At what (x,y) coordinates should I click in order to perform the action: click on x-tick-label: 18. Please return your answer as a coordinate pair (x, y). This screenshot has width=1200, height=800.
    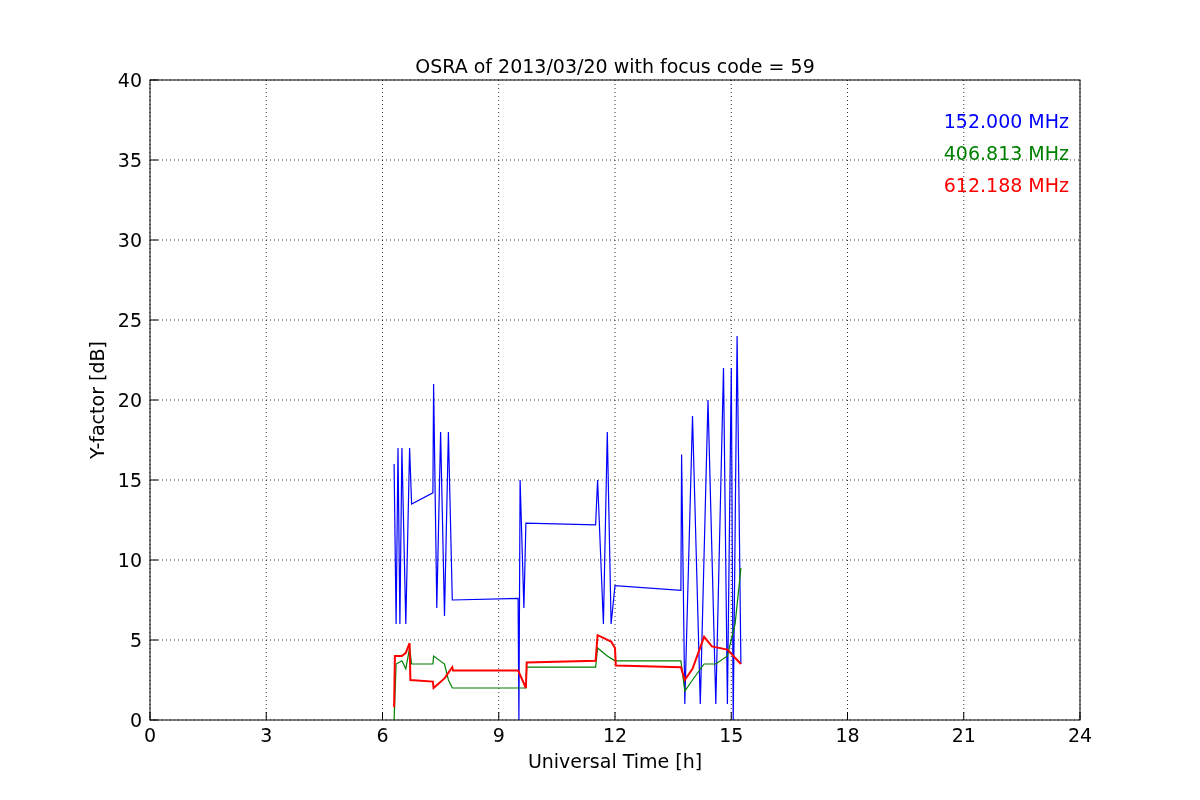
    Looking at the image, I should click on (847, 735).